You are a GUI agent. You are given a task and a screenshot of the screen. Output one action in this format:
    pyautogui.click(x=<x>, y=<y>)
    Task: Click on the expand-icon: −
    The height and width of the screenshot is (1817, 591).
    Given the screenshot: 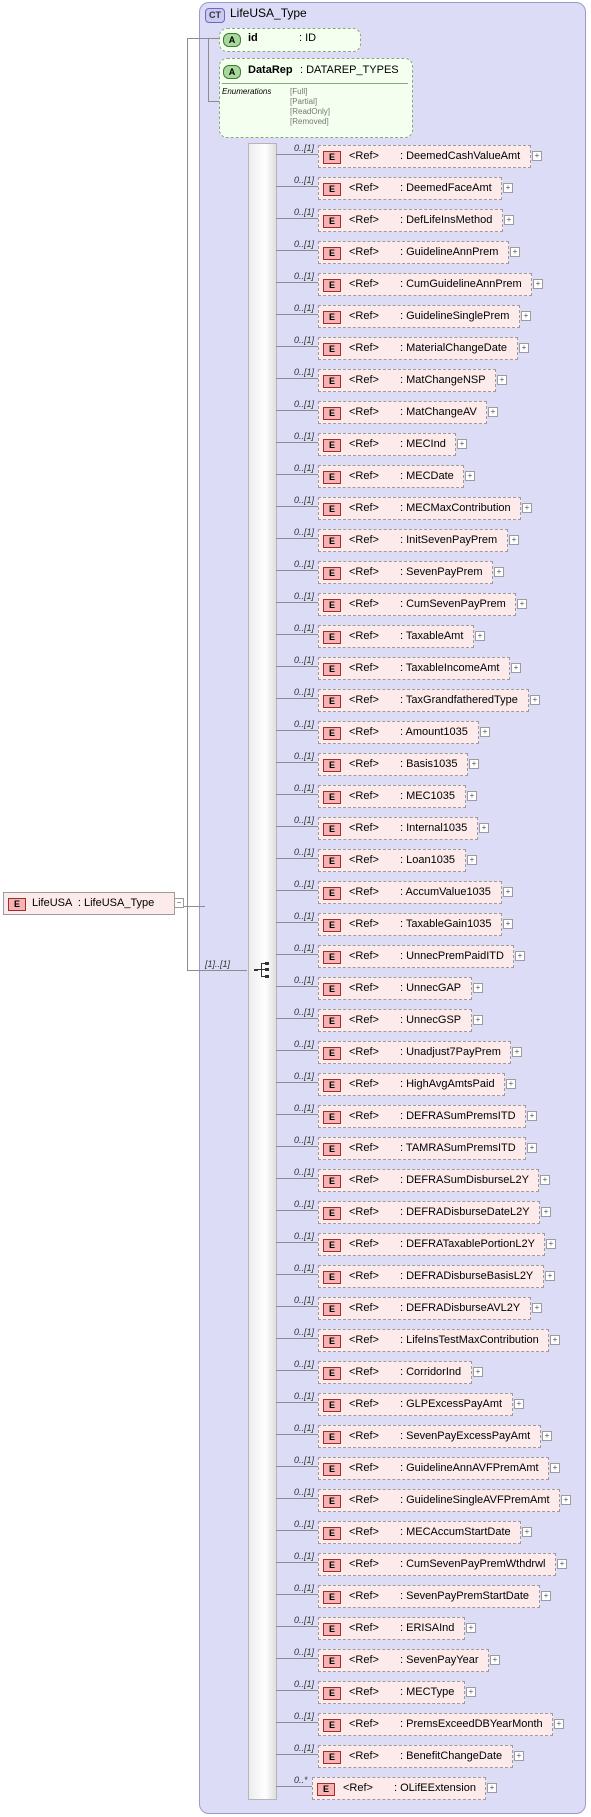 What is the action you would take?
    pyautogui.click(x=179, y=903)
    